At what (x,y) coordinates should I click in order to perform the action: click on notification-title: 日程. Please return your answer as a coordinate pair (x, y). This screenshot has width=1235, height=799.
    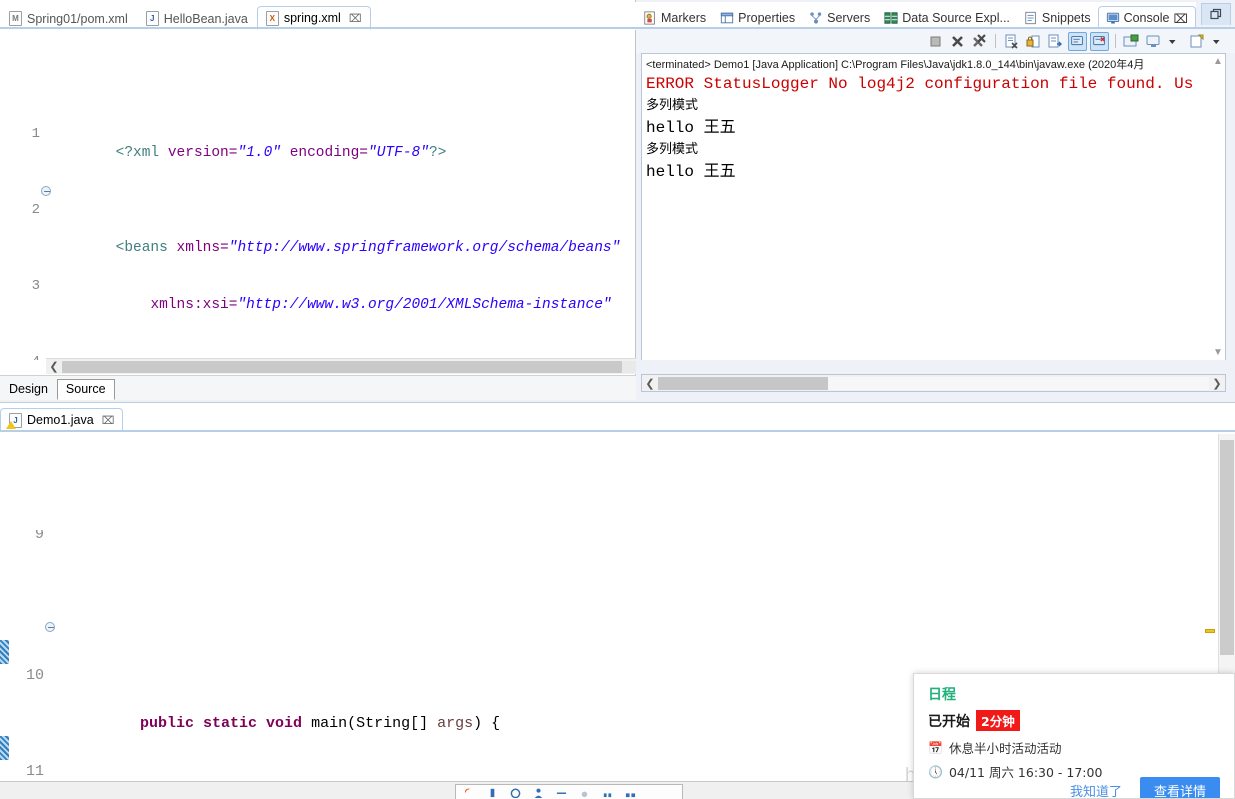
    Looking at the image, I should click on (942, 695).